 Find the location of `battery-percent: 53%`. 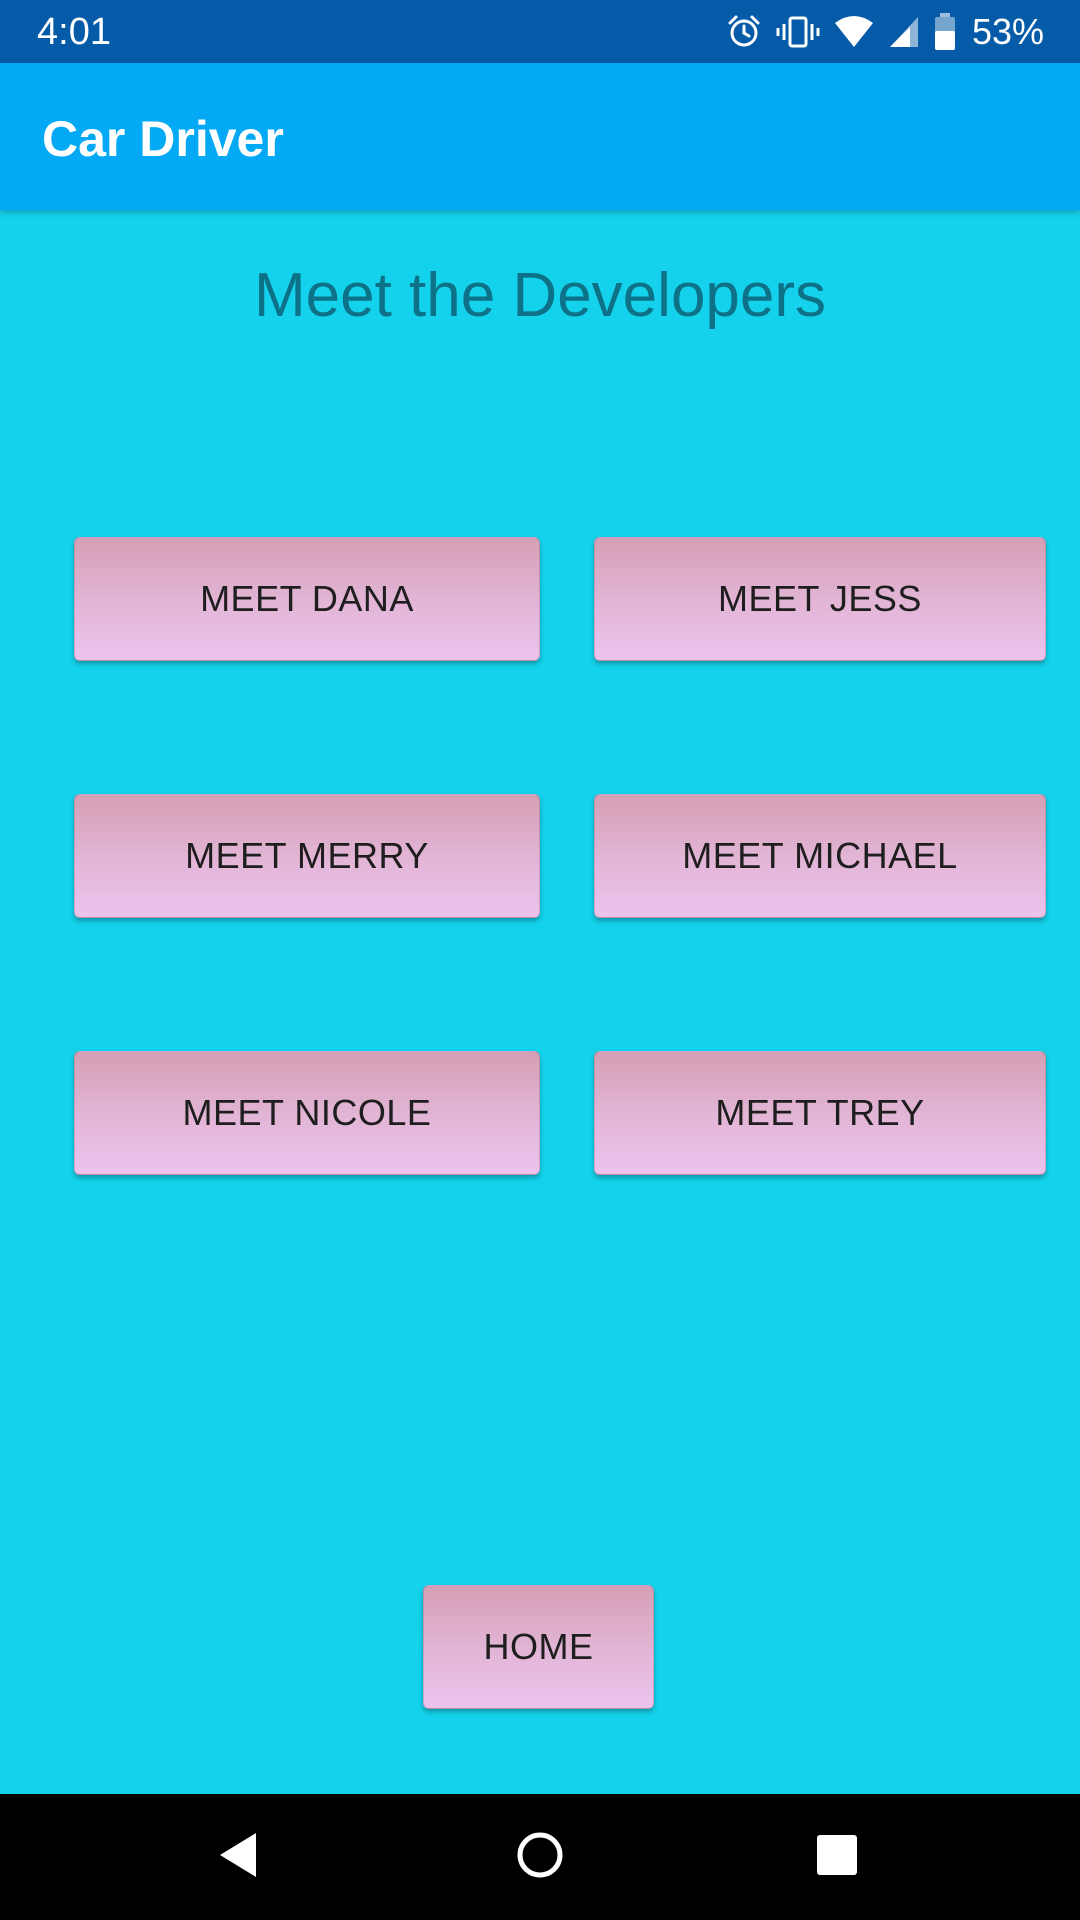

battery-percent: 53% is located at coordinates (1007, 31).